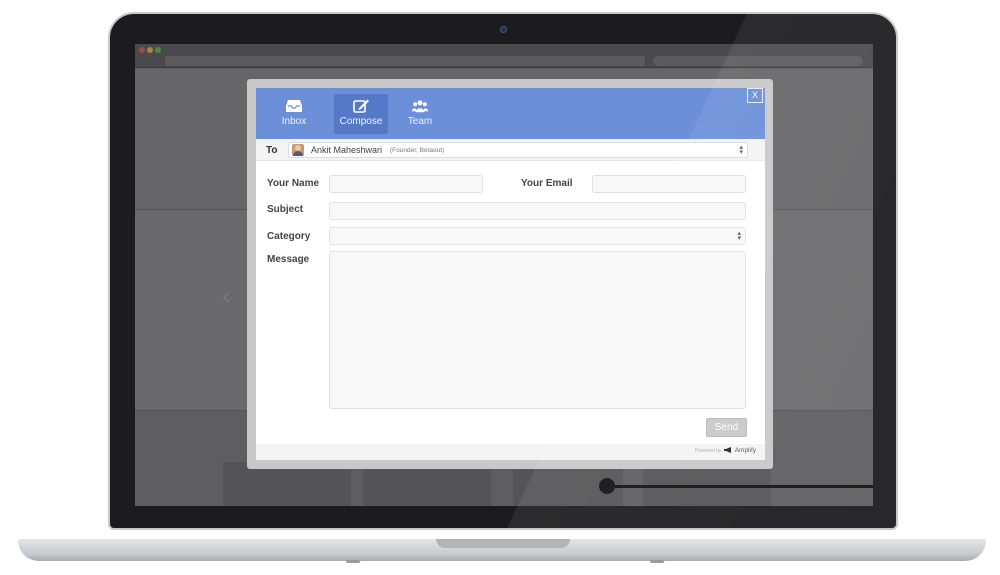 The width and height of the screenshot is (1000, 575). What do you see at coordinates (406, 184) in the screenshot?
I see `your-name-input` at bounding box center [406, 184].